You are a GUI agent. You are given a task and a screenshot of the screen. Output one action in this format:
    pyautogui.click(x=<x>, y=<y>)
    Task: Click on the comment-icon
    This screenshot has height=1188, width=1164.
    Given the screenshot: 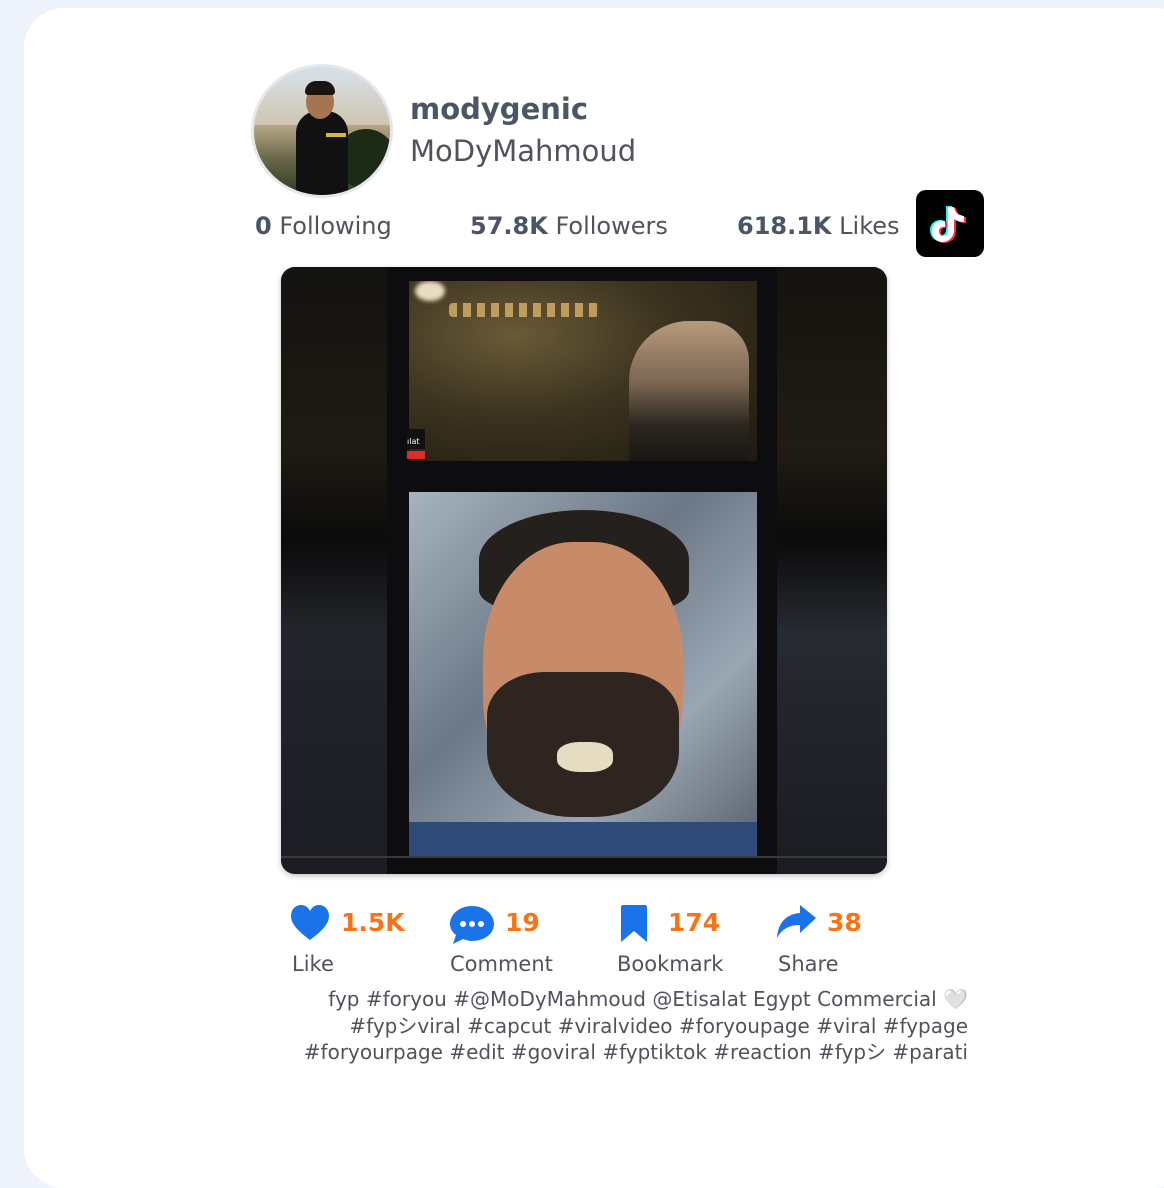 What is the action you would take?
    pyautogui.click(x=472, y=927)
    